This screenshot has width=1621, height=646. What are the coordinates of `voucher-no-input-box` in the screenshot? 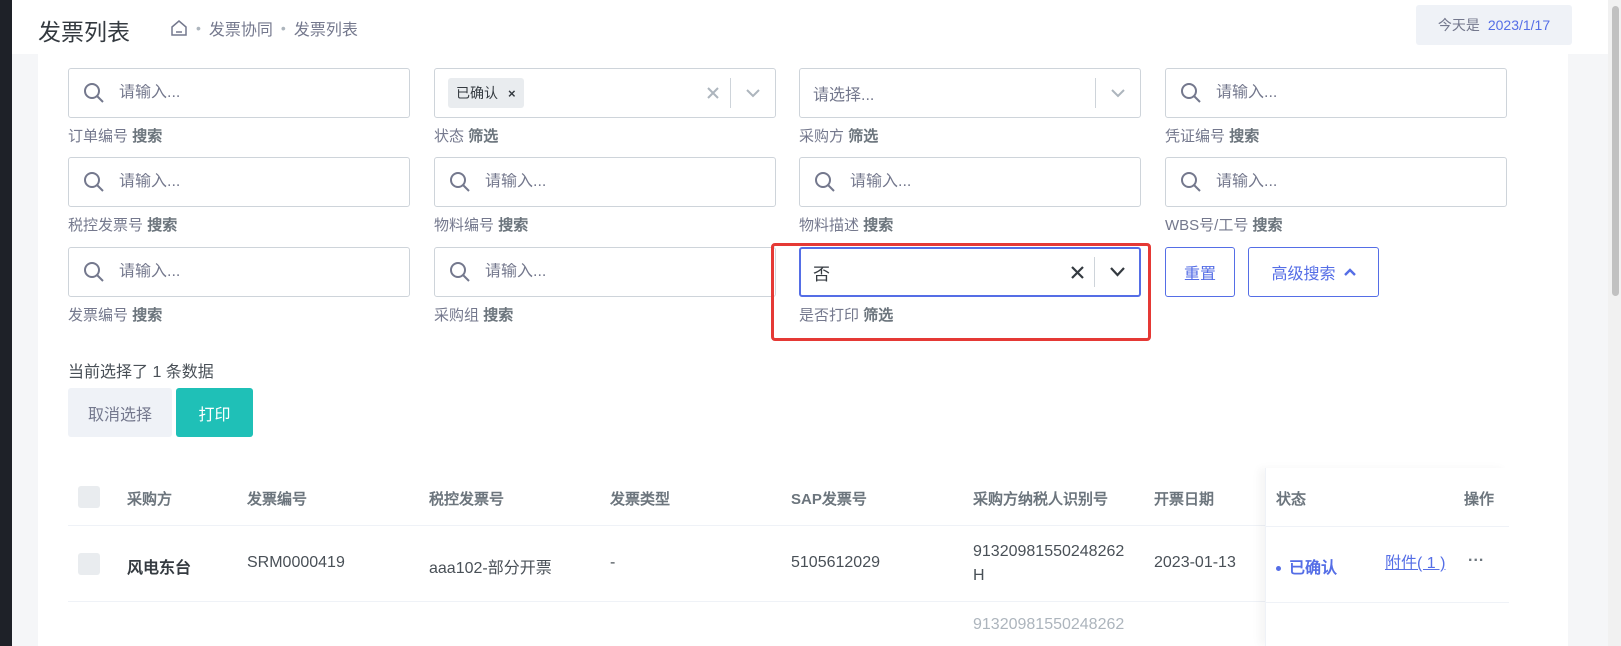 It's located at (1336, 93).